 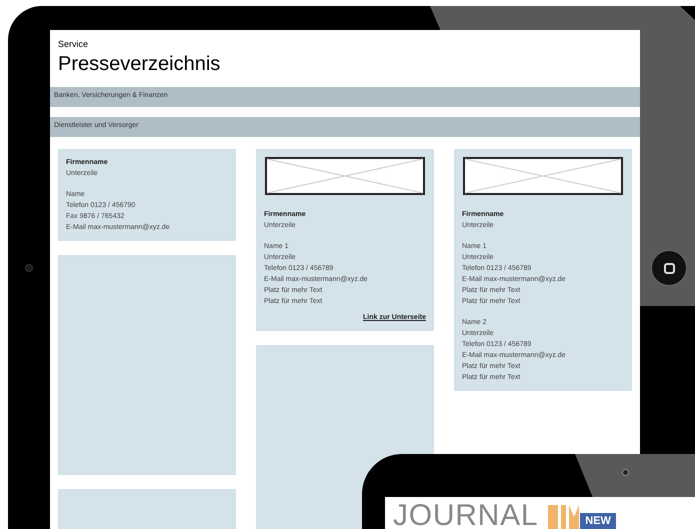 What do you see at coordinates (140, 64) in the screenshot?
I see `page-title: Presseverzeichnis` at bounding box center [140, 64].